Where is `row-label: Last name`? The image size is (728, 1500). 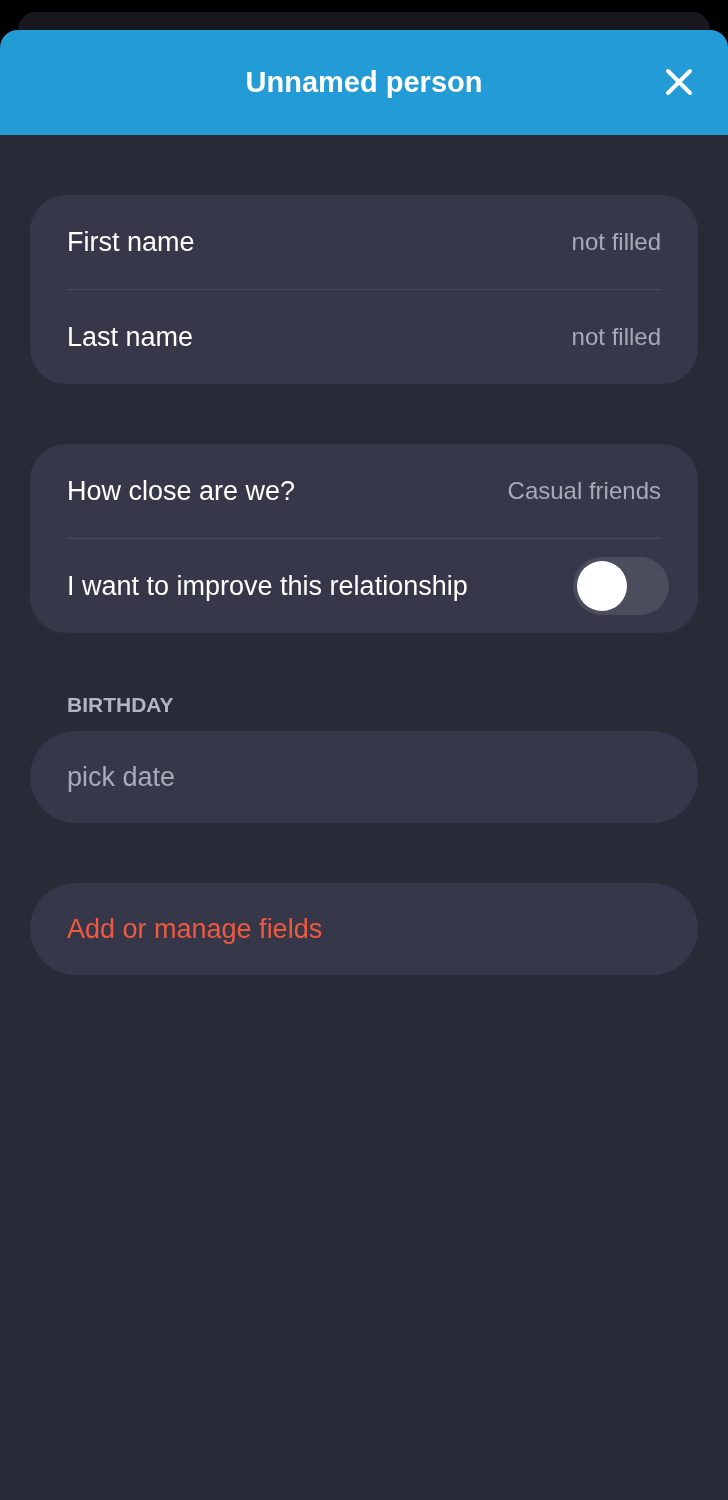
row-label: Last name is located at coordinates (130, 337).